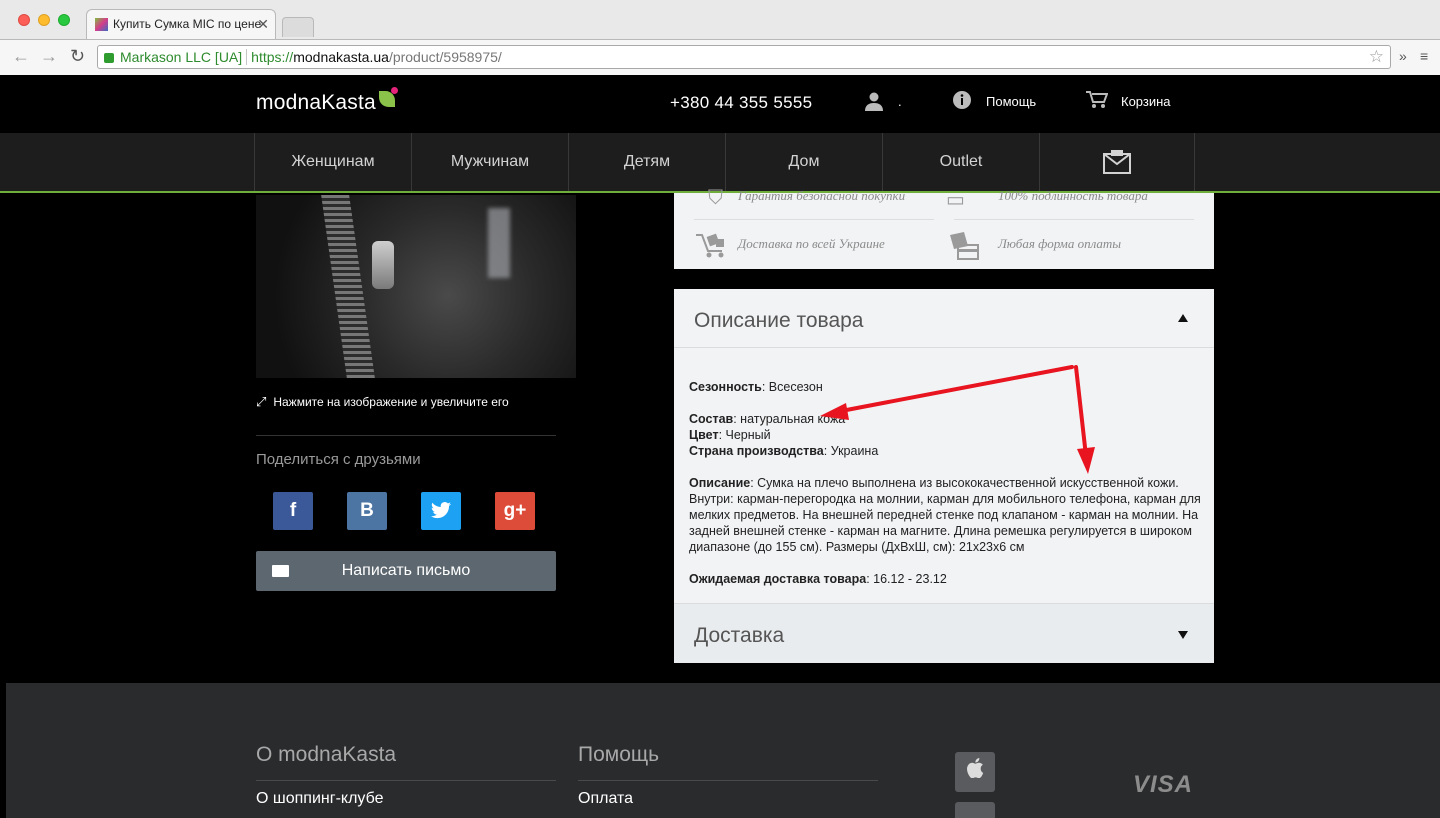  I want to click on delivery-estimate-label: Ожидаемая доставка товара, so click(778, 579).